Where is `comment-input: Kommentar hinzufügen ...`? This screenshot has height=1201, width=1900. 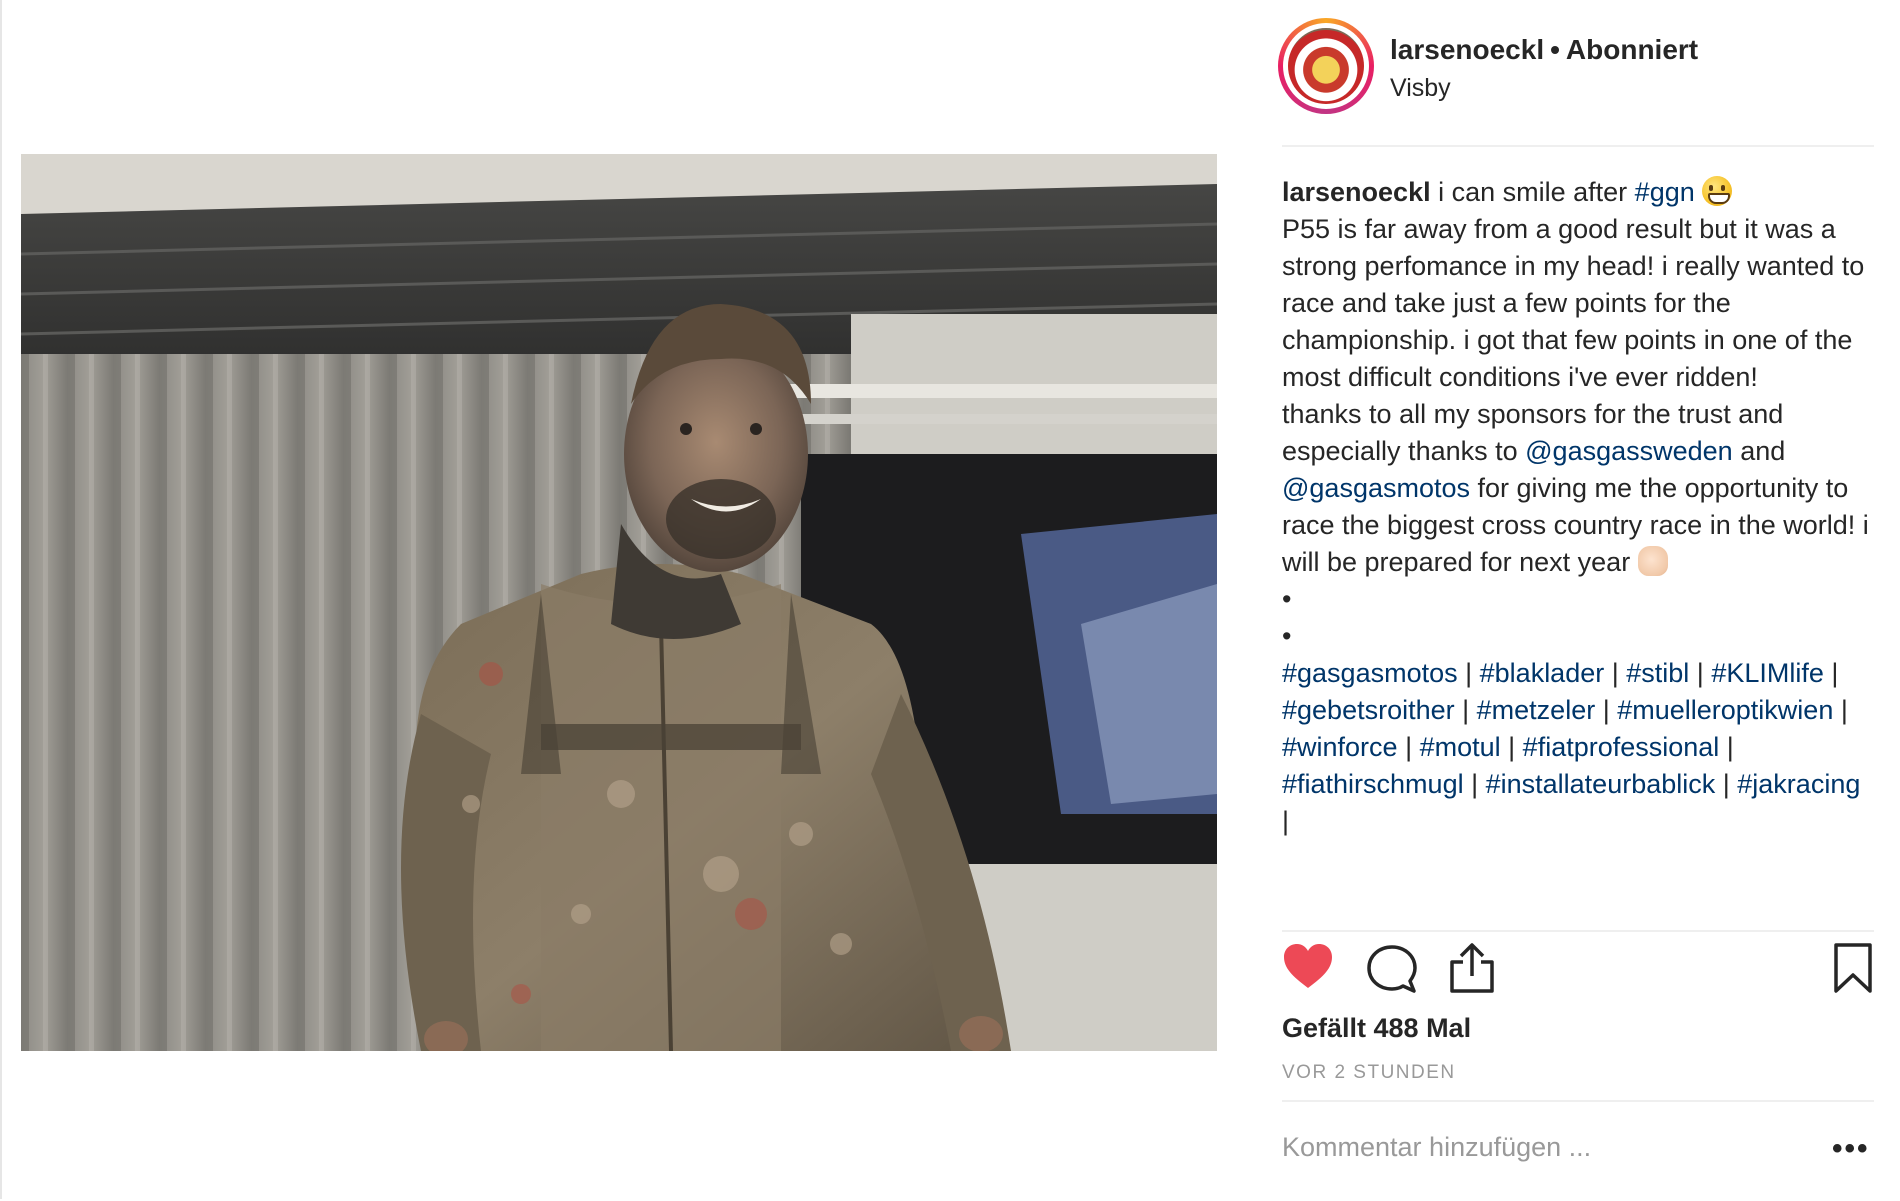
comment-input: Kommentar hinzufügen ... is located at coordinates (1542, 1147).